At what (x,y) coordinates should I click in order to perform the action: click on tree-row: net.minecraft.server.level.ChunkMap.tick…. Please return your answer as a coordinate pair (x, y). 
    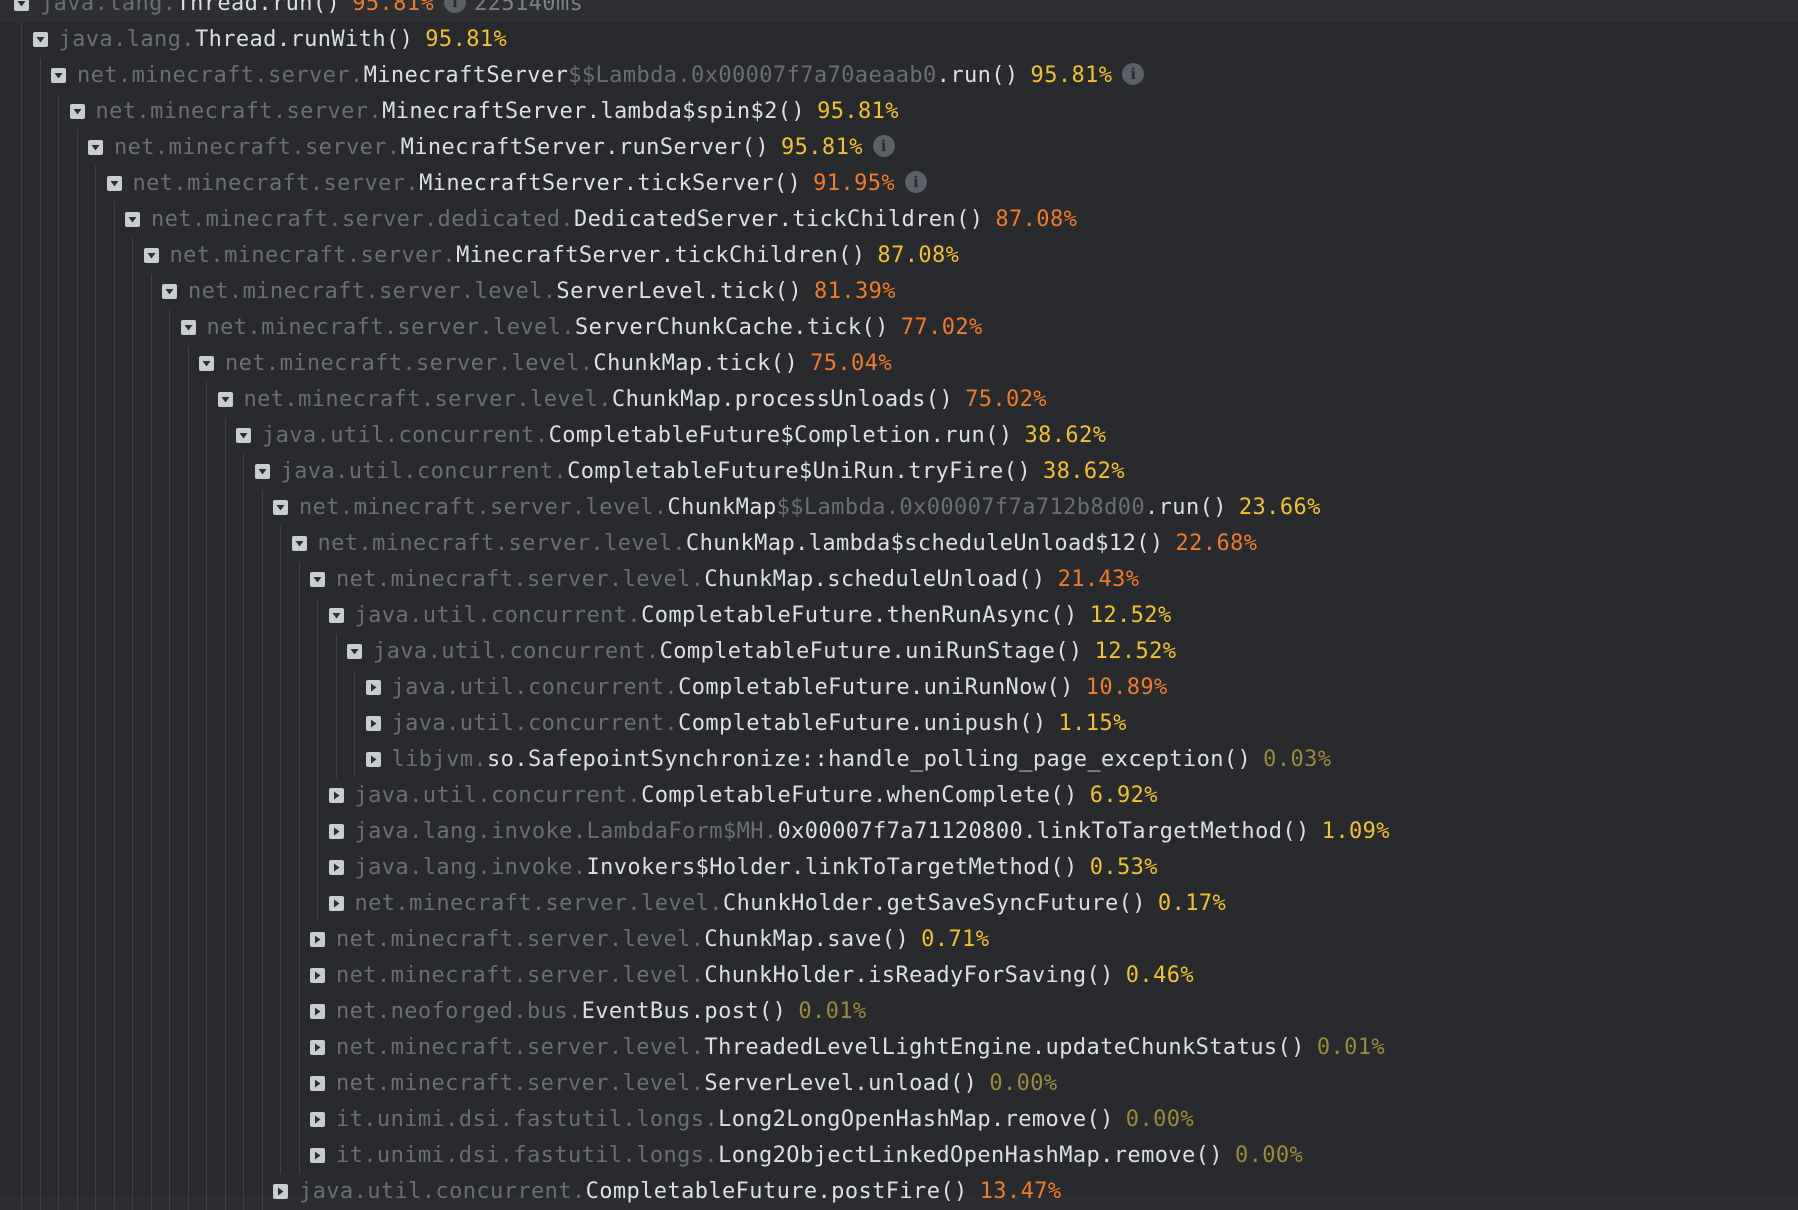
    Looking at the image, I should click on (899, 364).